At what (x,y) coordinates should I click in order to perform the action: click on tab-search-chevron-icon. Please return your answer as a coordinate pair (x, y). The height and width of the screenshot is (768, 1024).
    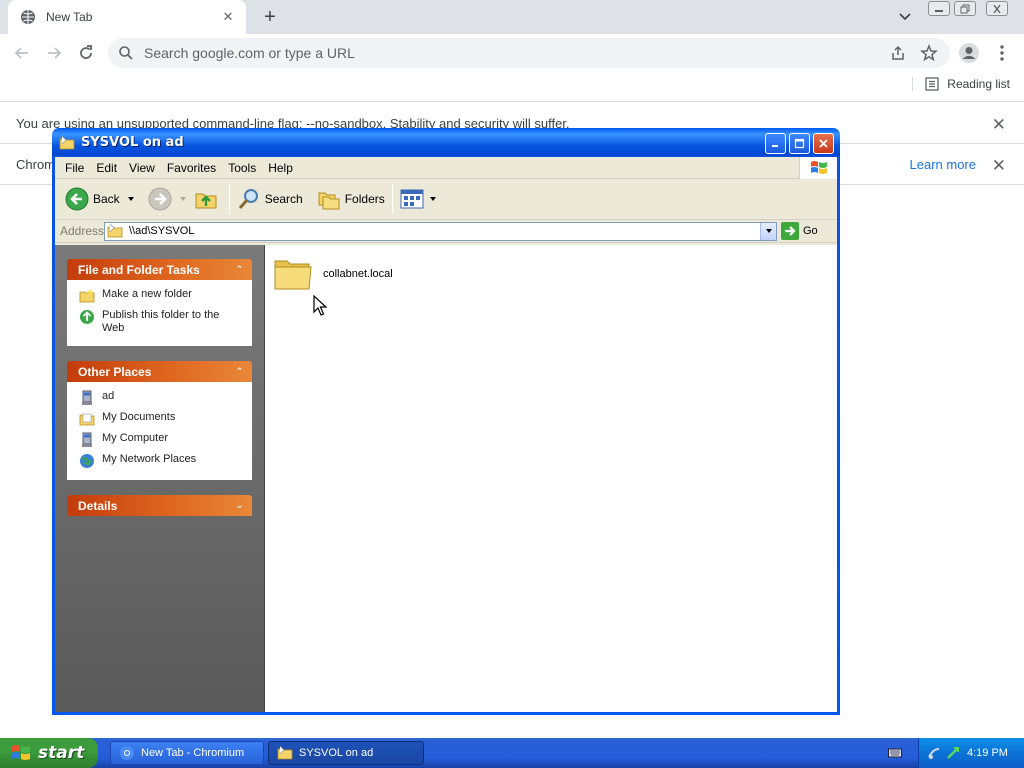
    Looking at the image, I should click on (905, 17).